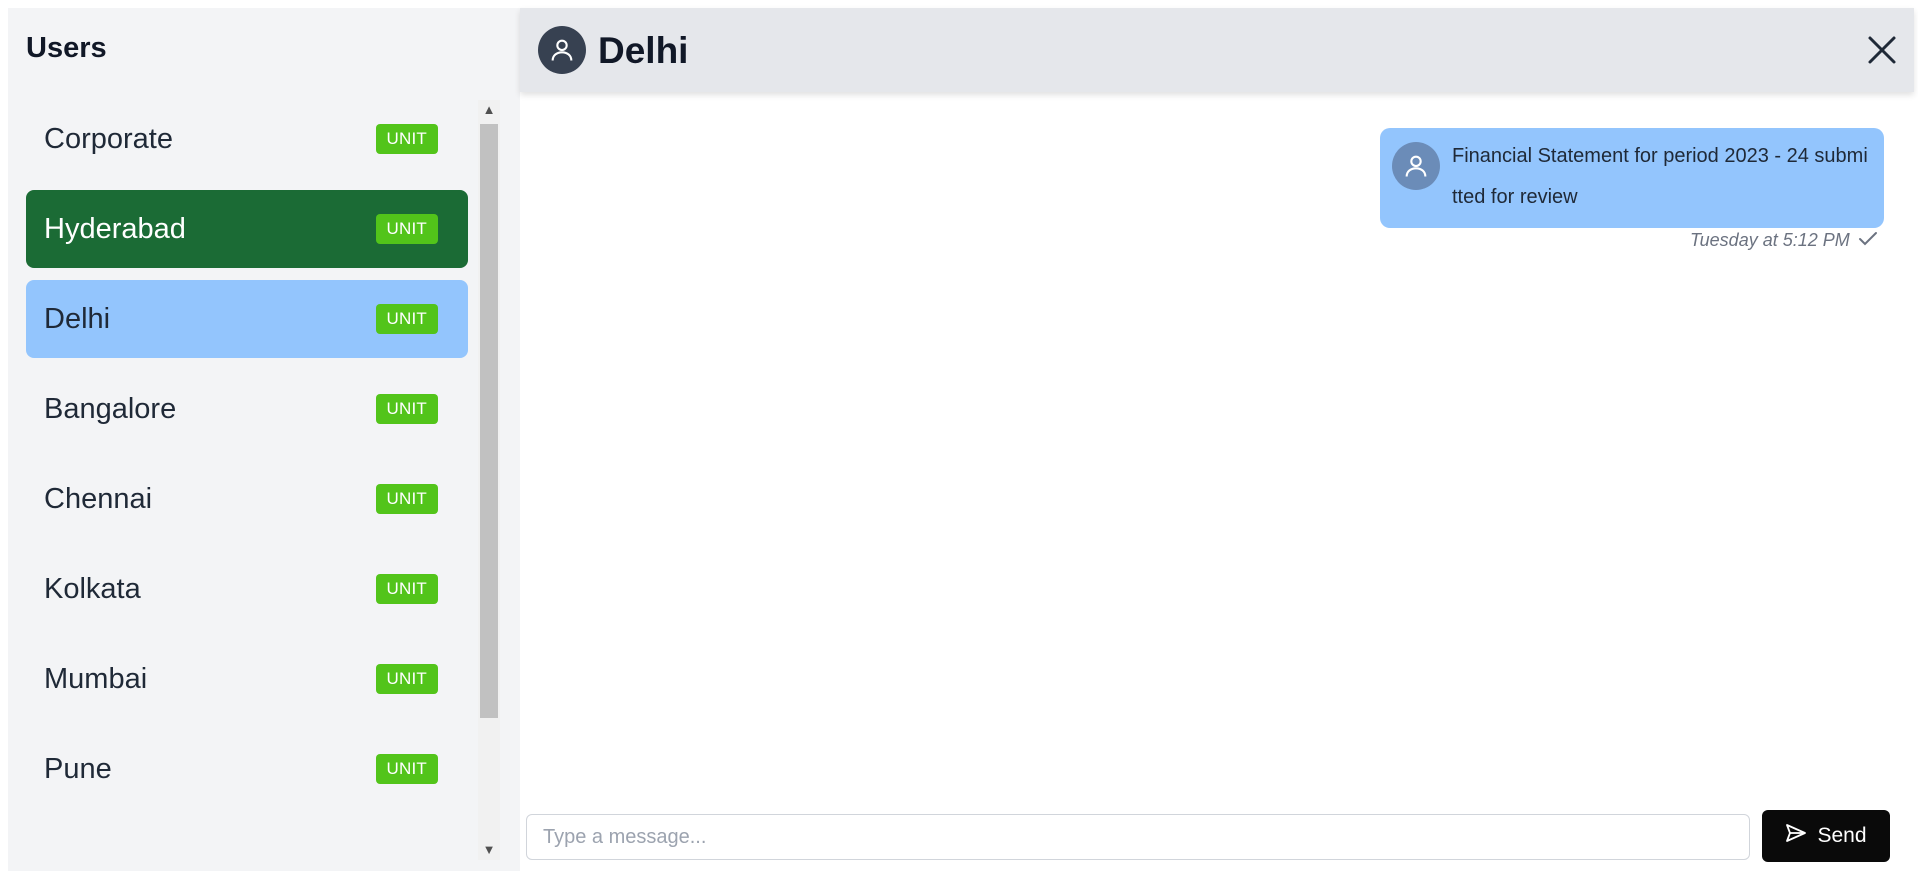  What do you see at coordinates (78, 768) in the screenshot?
I see `user-item-label: Pune` at bounding box center [78, 768].